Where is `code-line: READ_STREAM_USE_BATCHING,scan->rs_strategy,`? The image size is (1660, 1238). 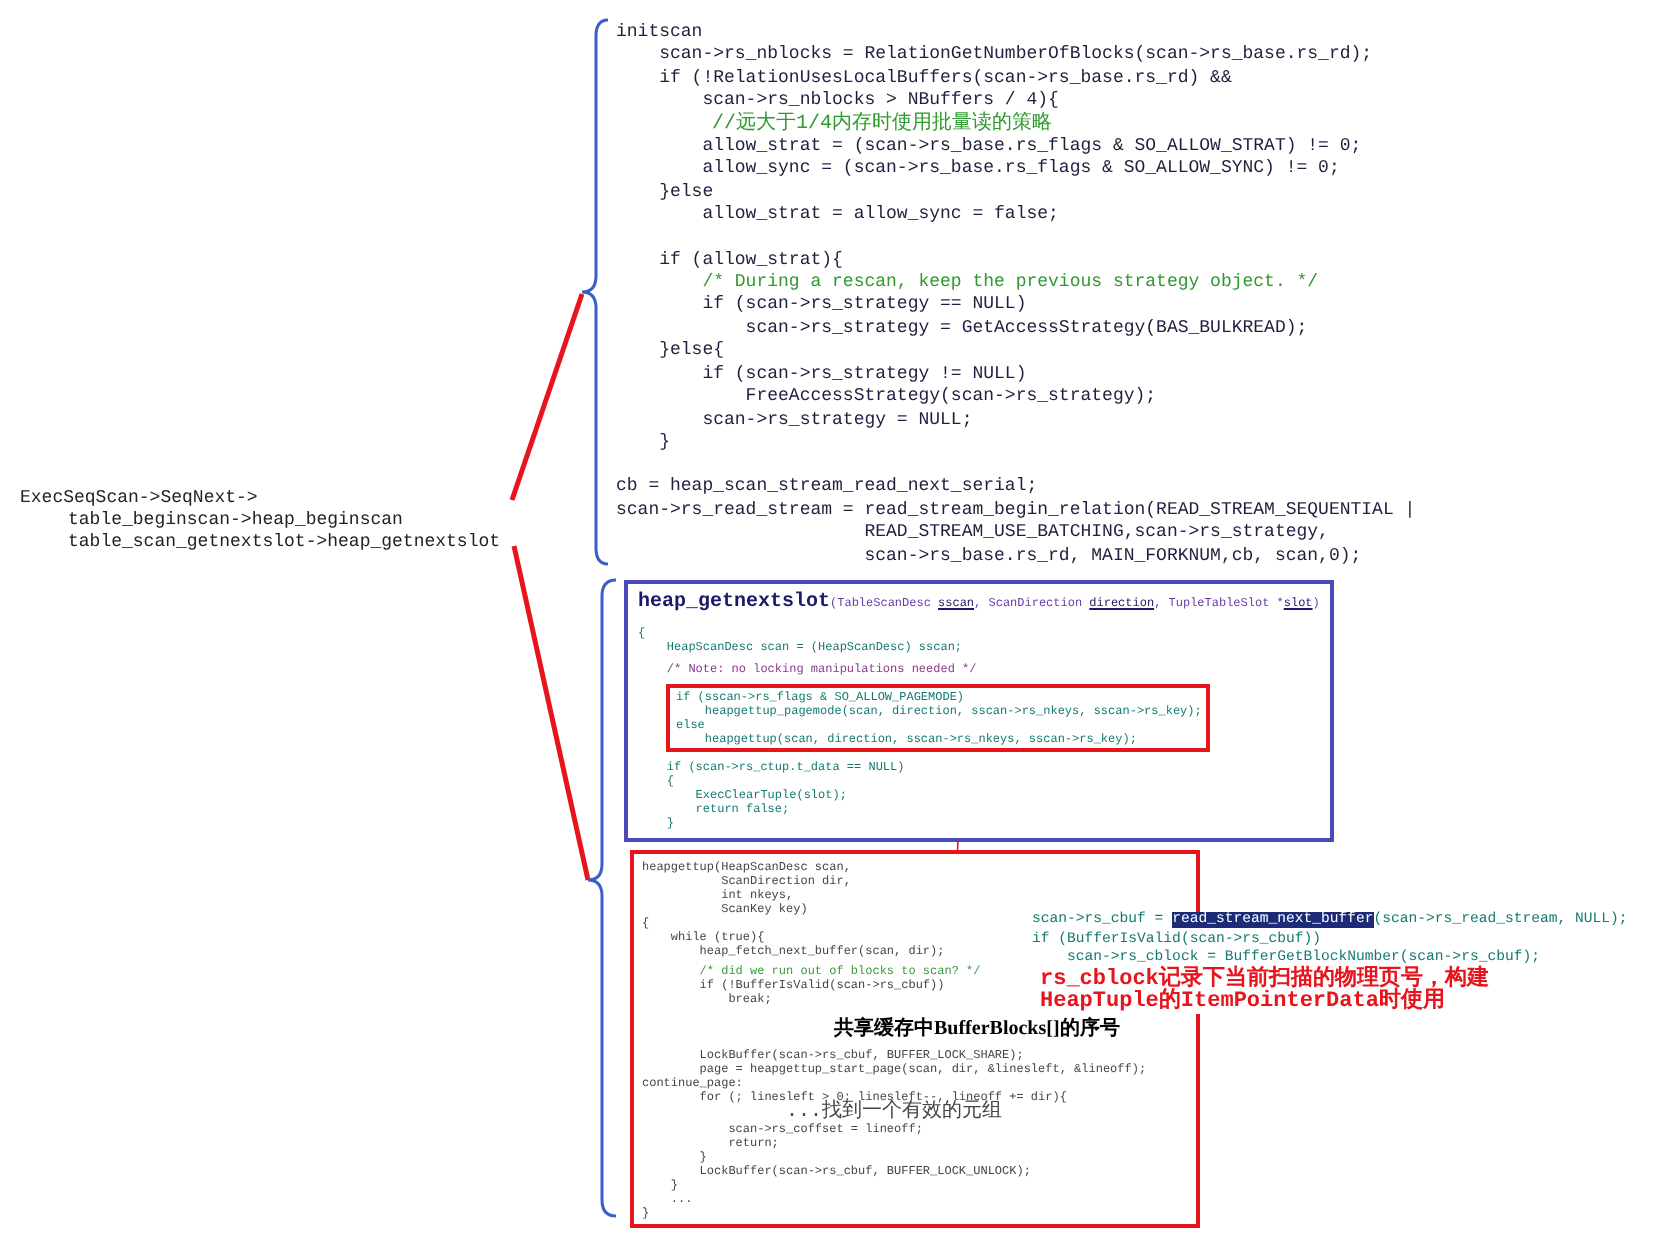
code-line: READ_STREAM_USE_BATCHING,scan->rs_strategy, is located at coordinates (1095, 534).